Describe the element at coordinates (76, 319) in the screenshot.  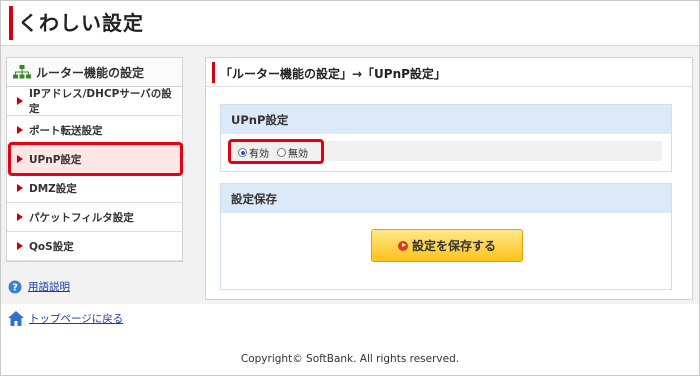
I see `top-page-link-label: トップページに戻る` at that location.